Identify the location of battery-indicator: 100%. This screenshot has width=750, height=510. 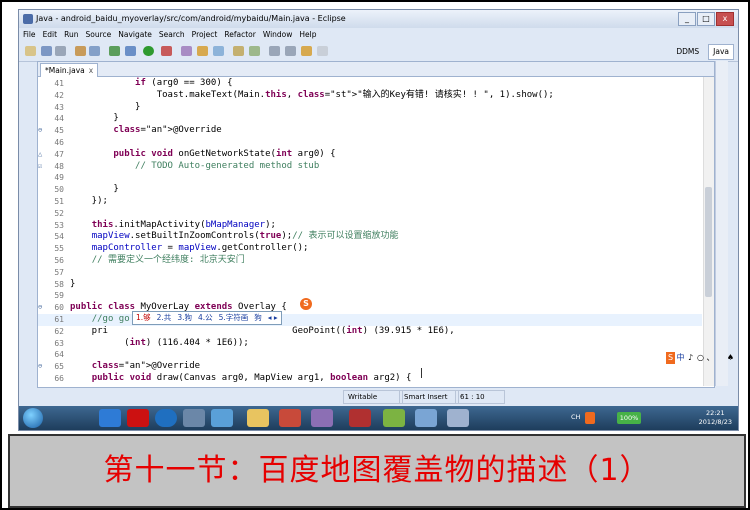
(629, 418).